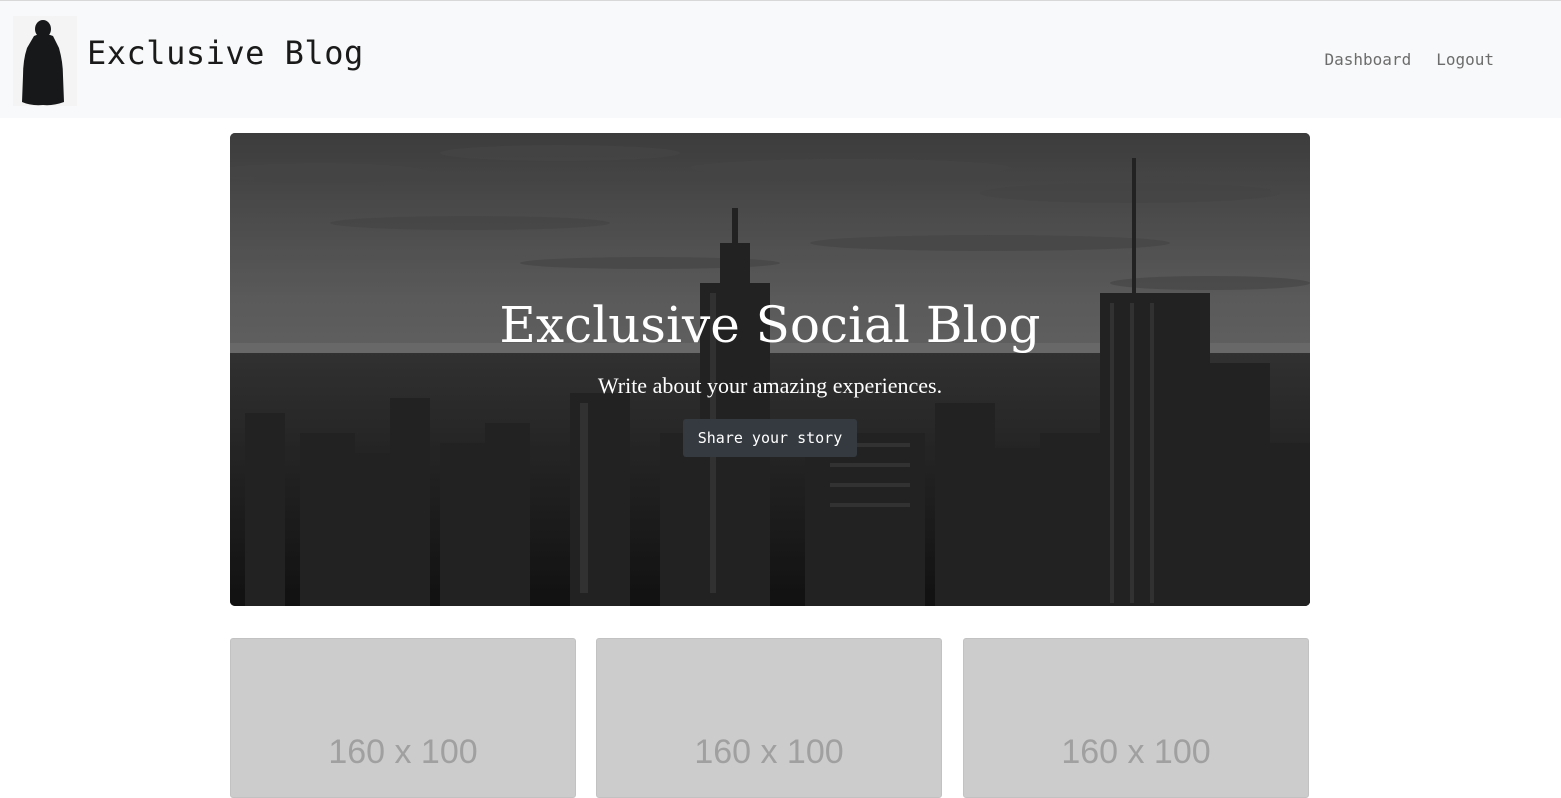 The image size is (1561, 798). I want to click on hero-subtitle: Write about your amazing experiences., so click(770, 385).